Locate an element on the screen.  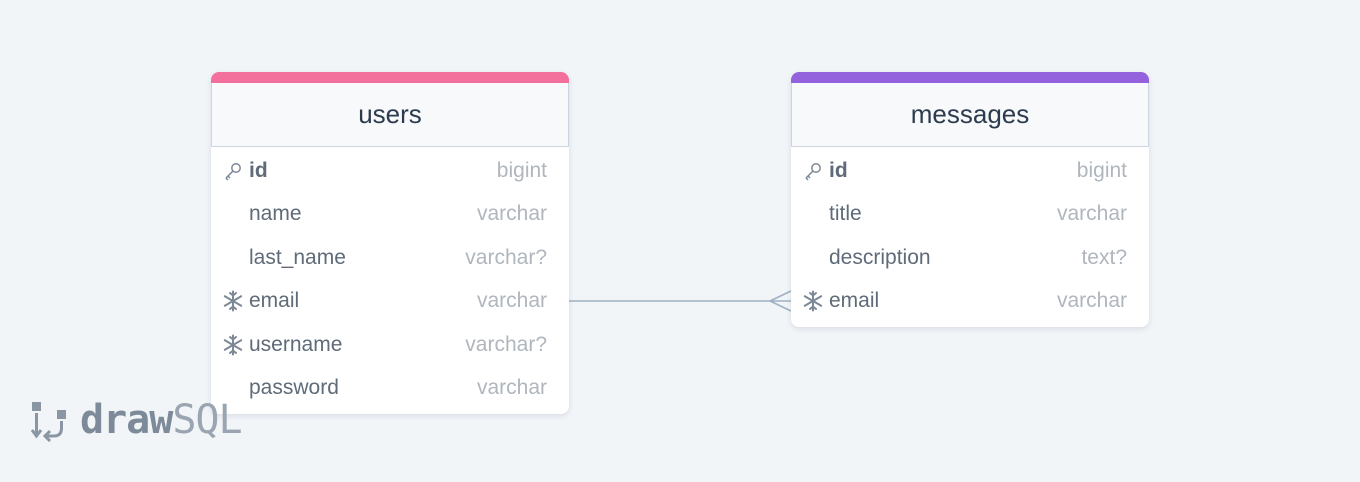
column-name: last_name is located at coordinates (297, 257).